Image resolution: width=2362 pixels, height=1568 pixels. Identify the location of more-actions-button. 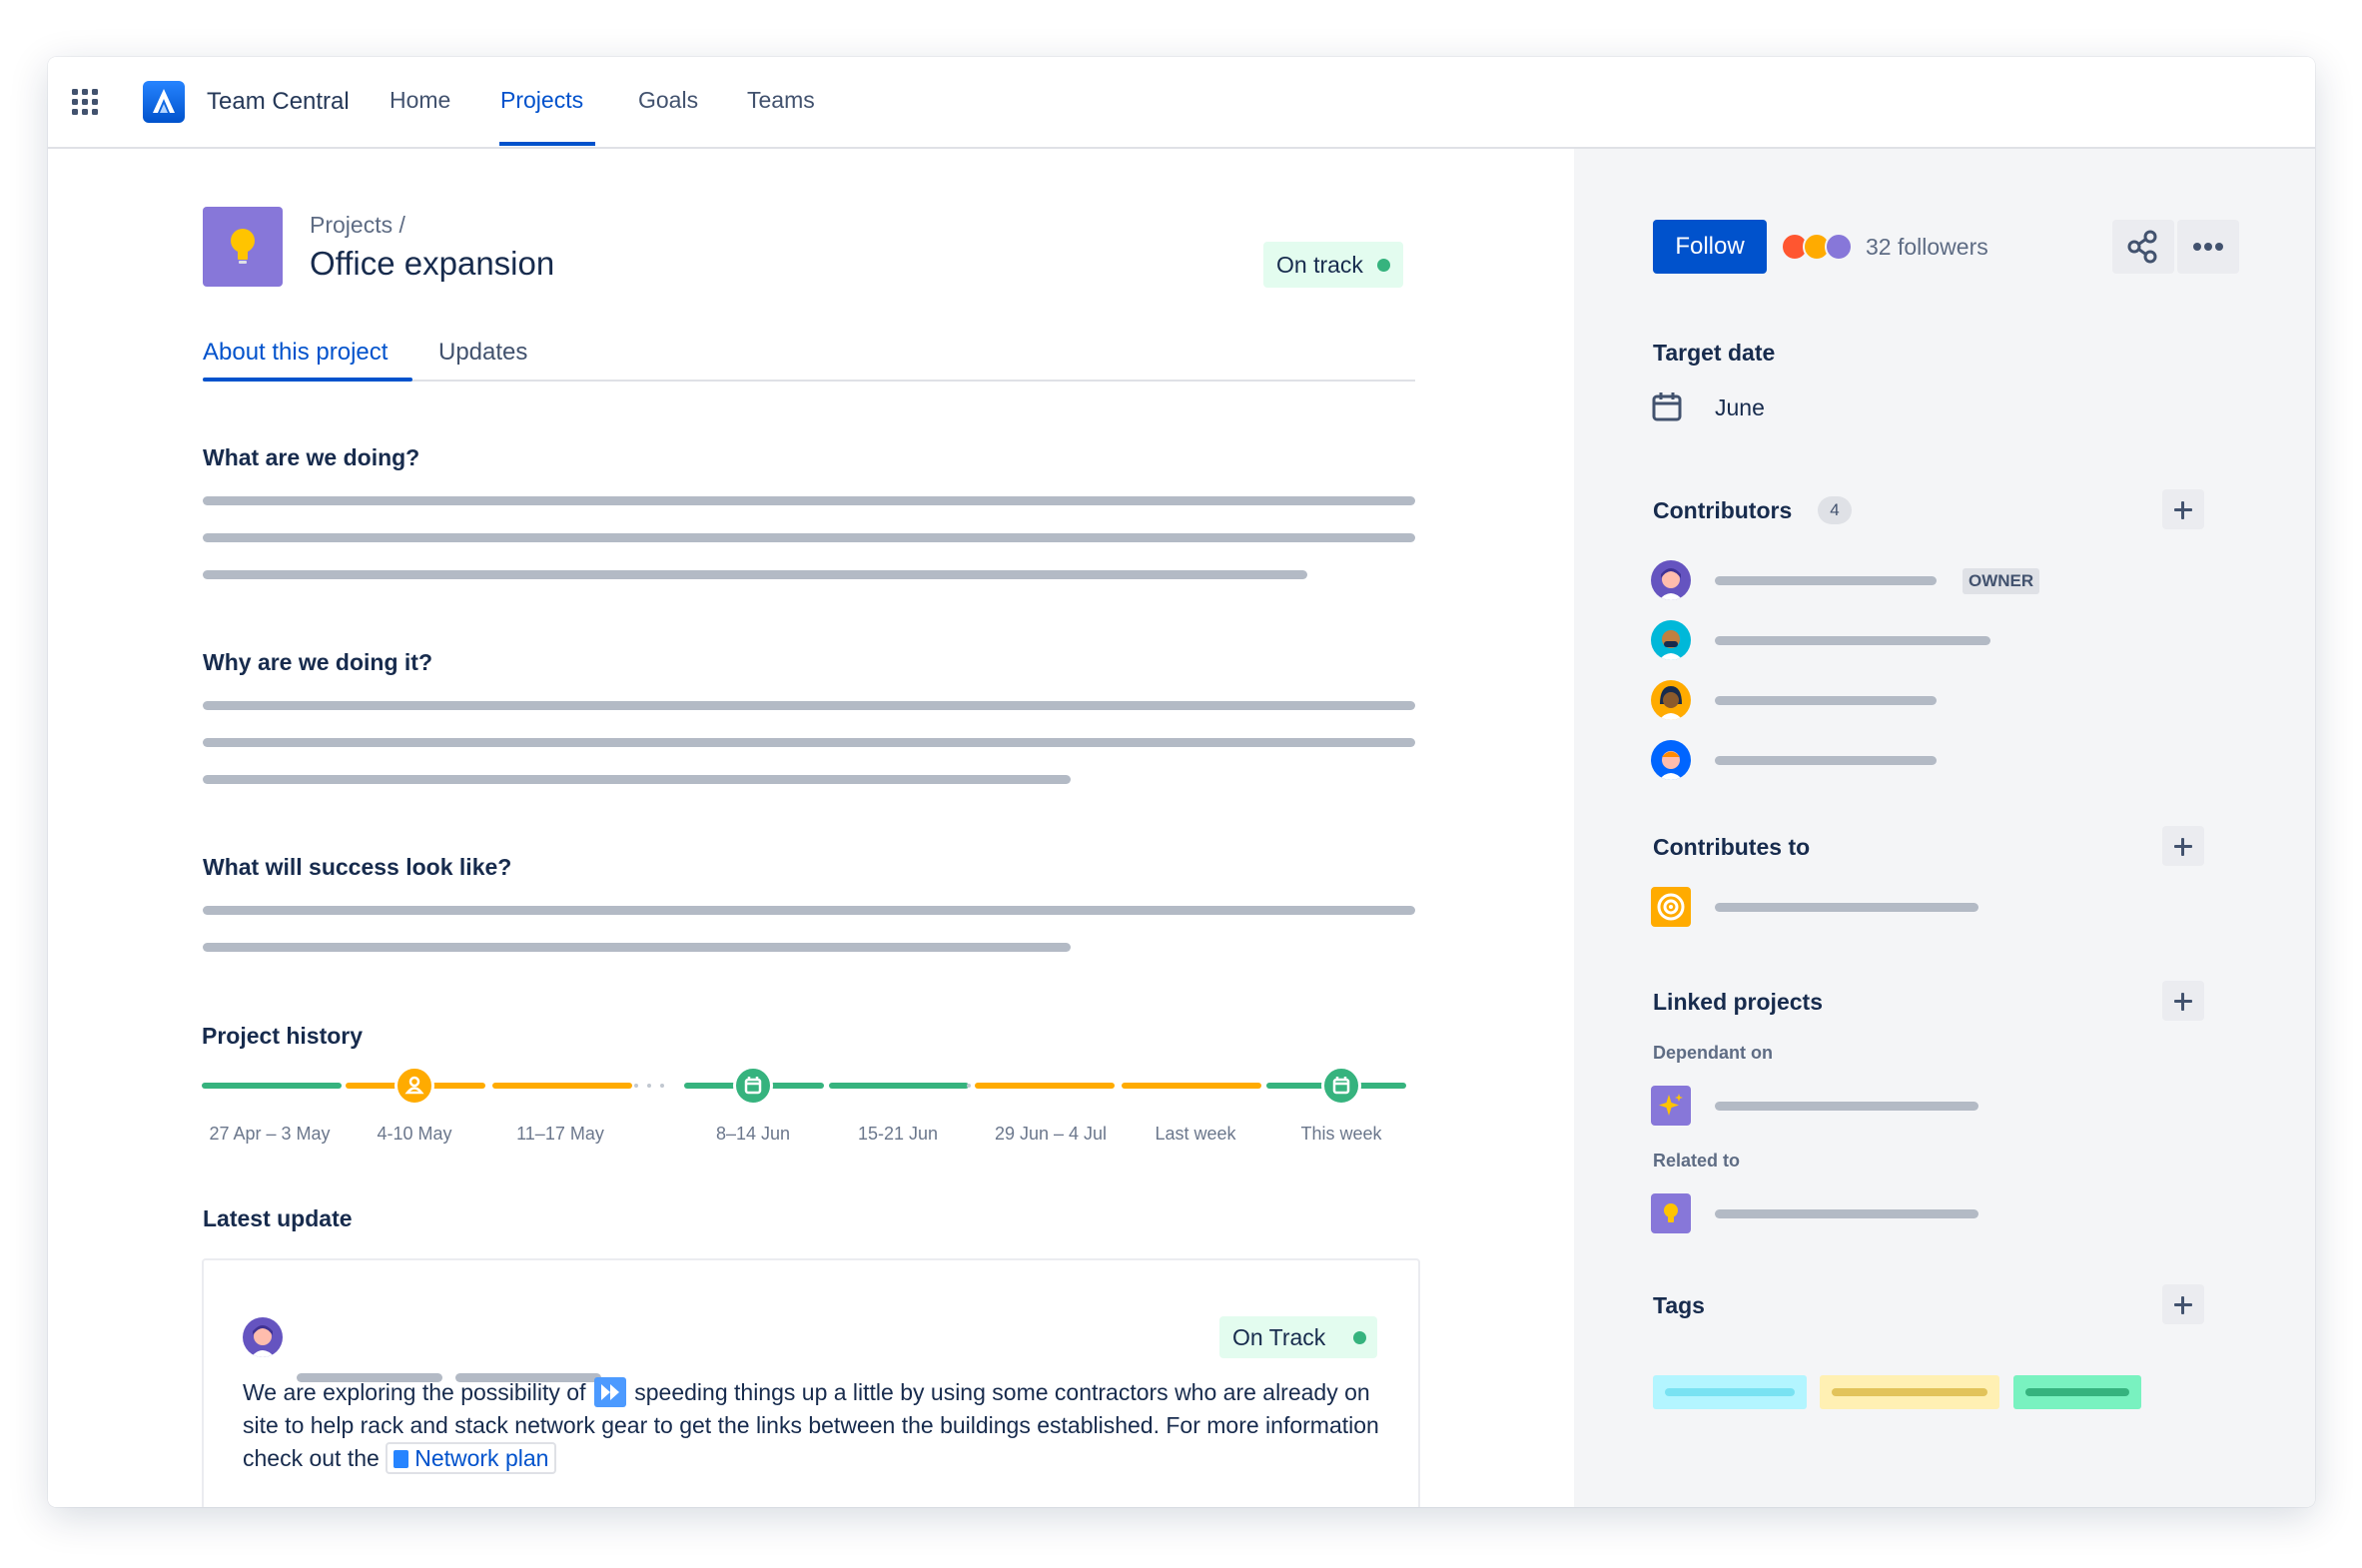
(2208, 247).